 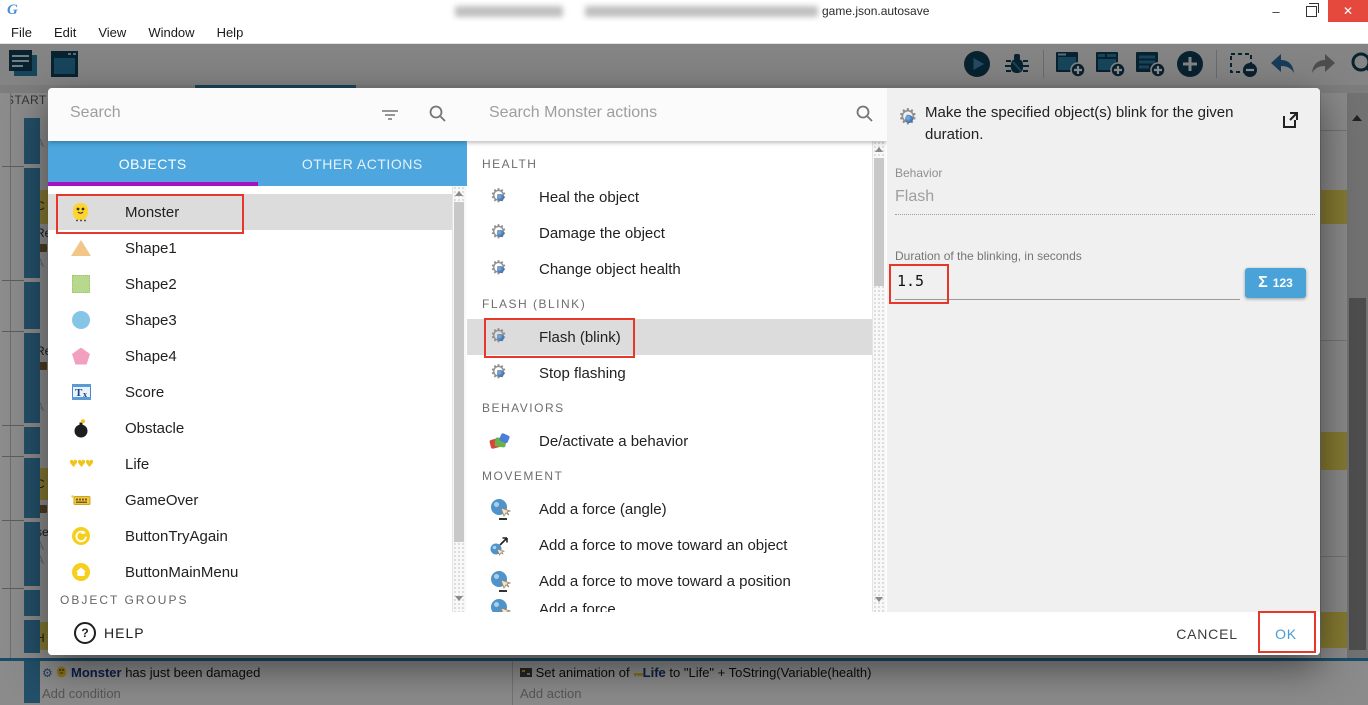 I want to click on minimize-icon: –, so click(x=1276, y=11).